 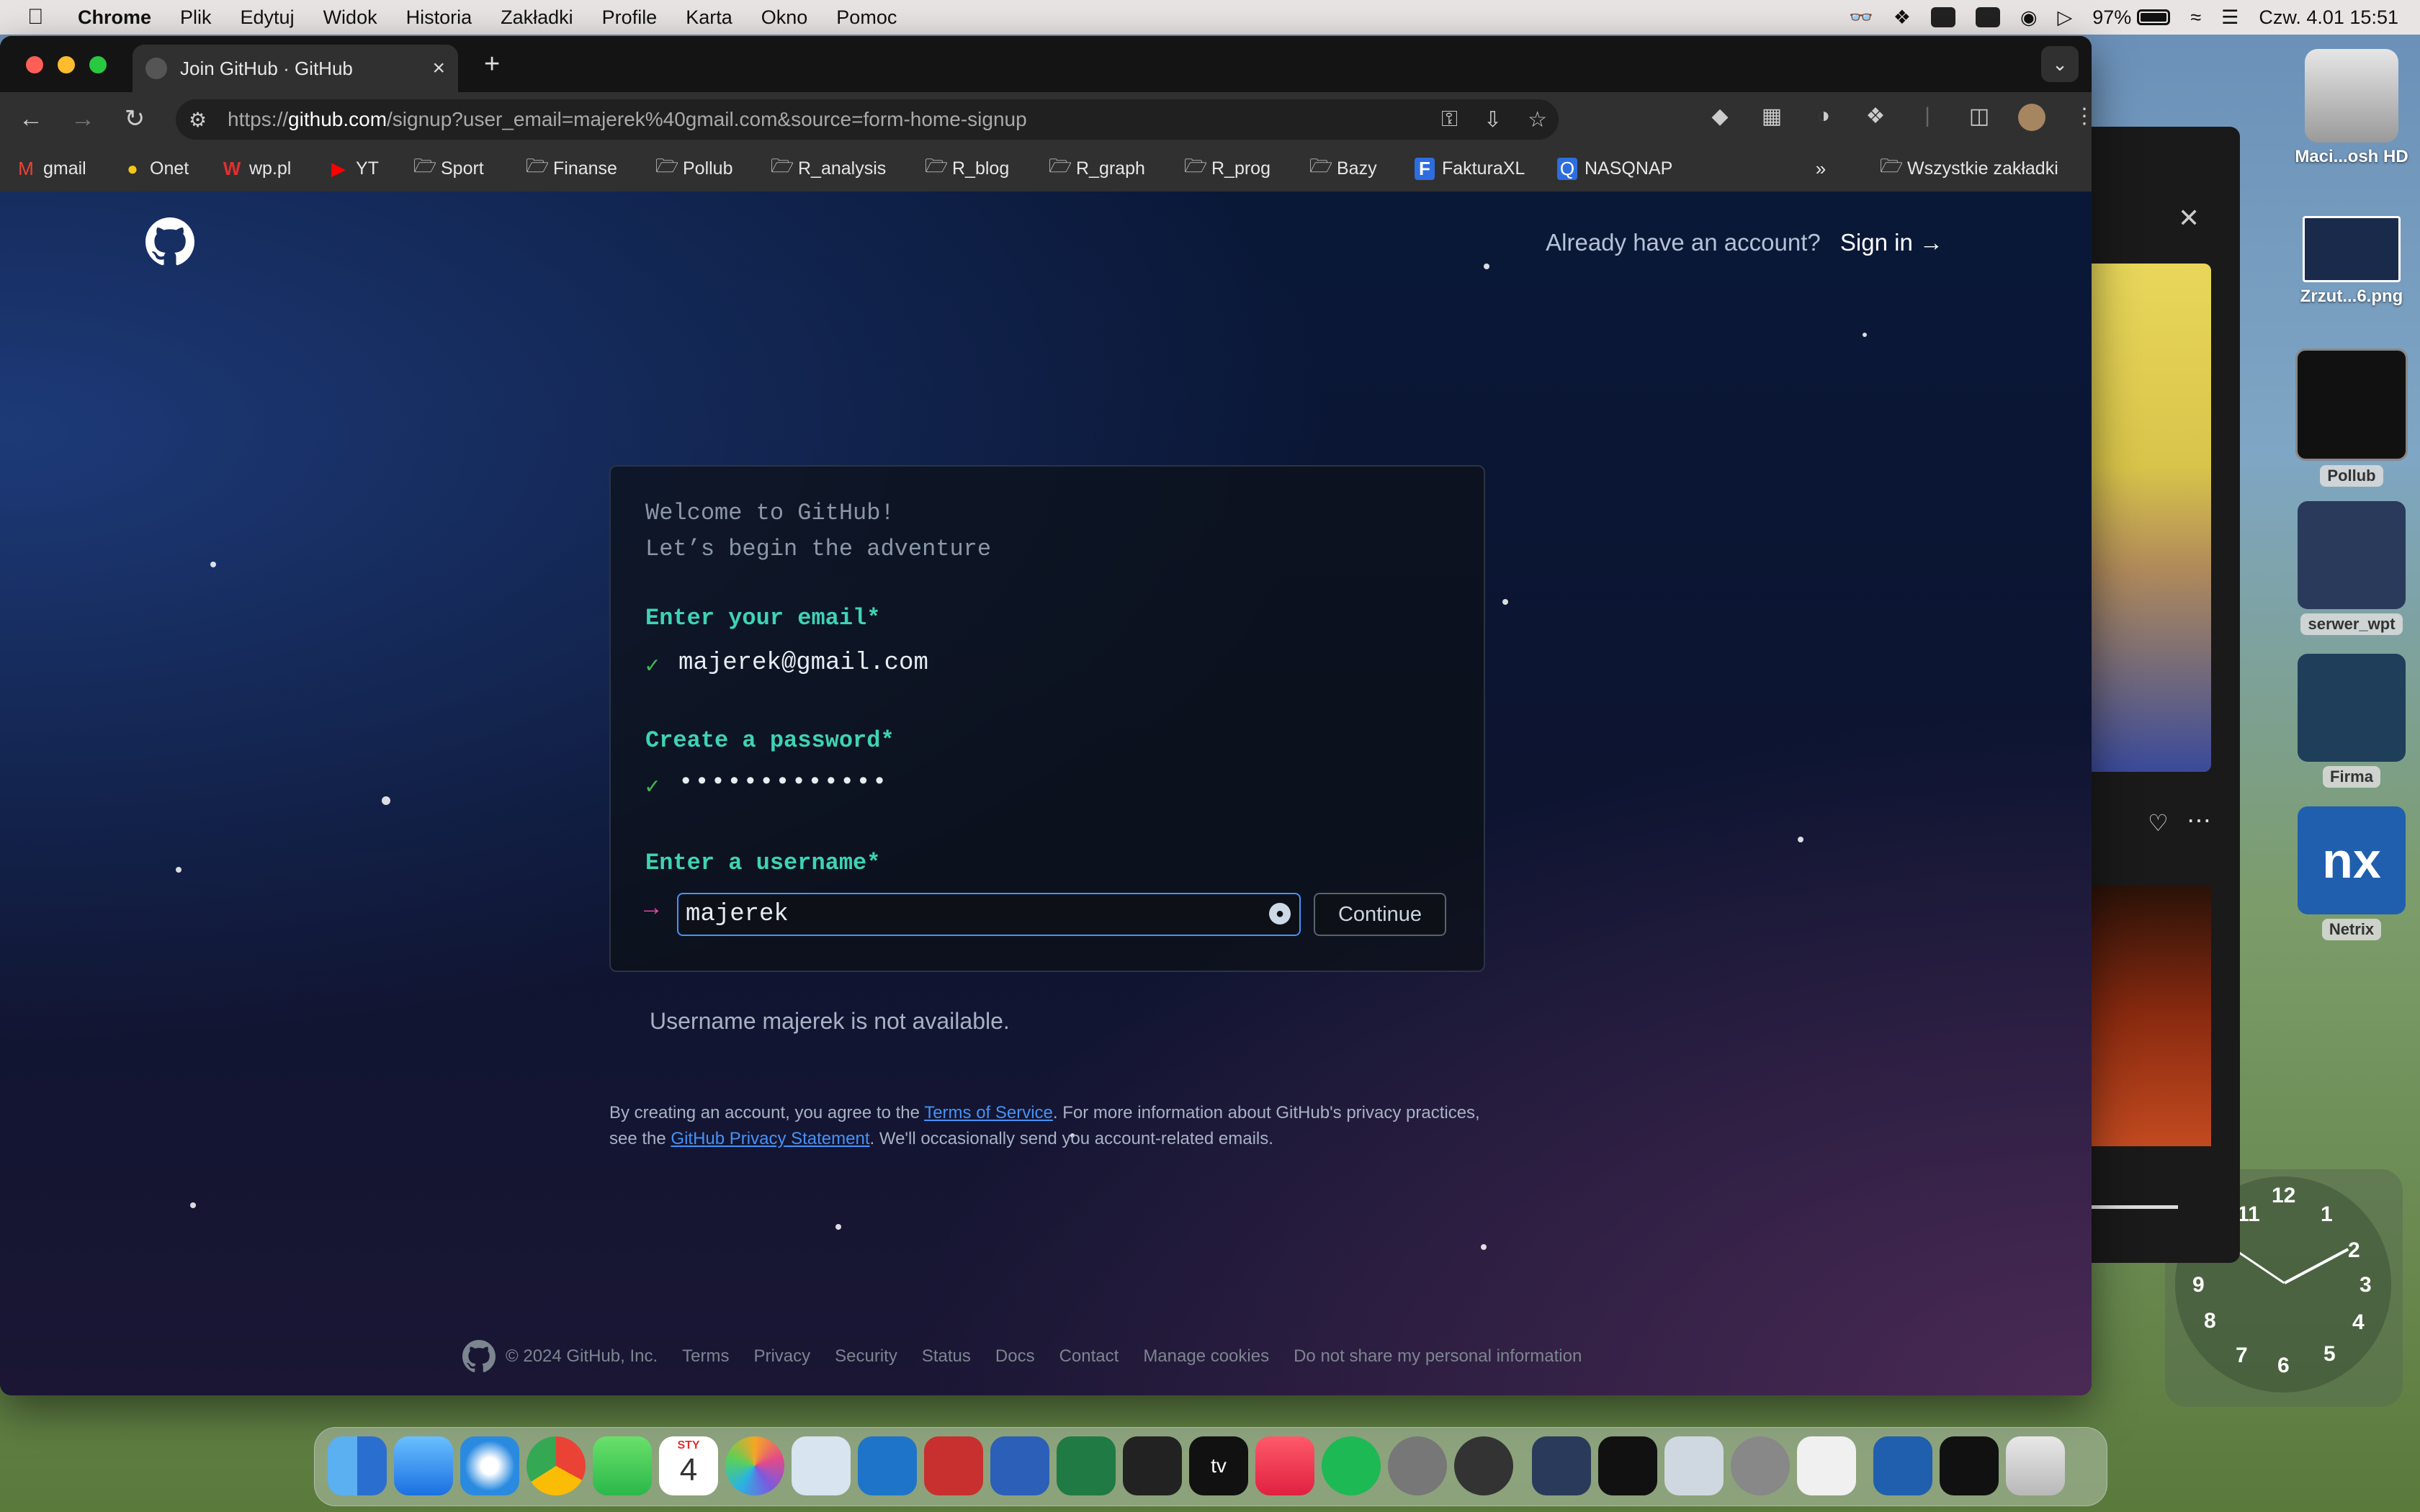 I want to click on app-tray-icon, so click(x=1942, y=17).